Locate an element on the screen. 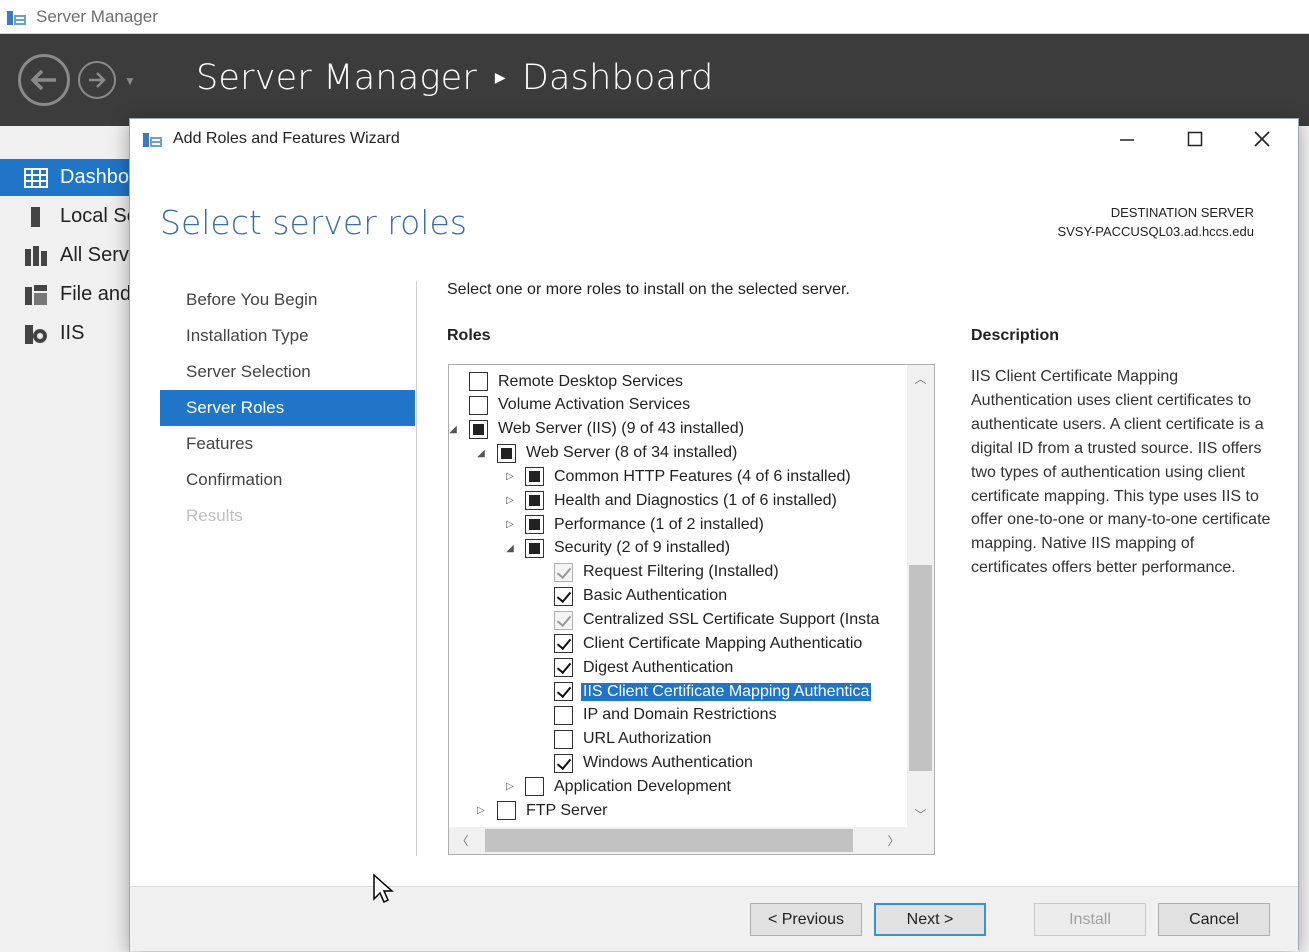 The width and height of the screenshot is (1309, 952). horizontal-scrollbar: 〈 〉 is located at coordinates (678, 840).